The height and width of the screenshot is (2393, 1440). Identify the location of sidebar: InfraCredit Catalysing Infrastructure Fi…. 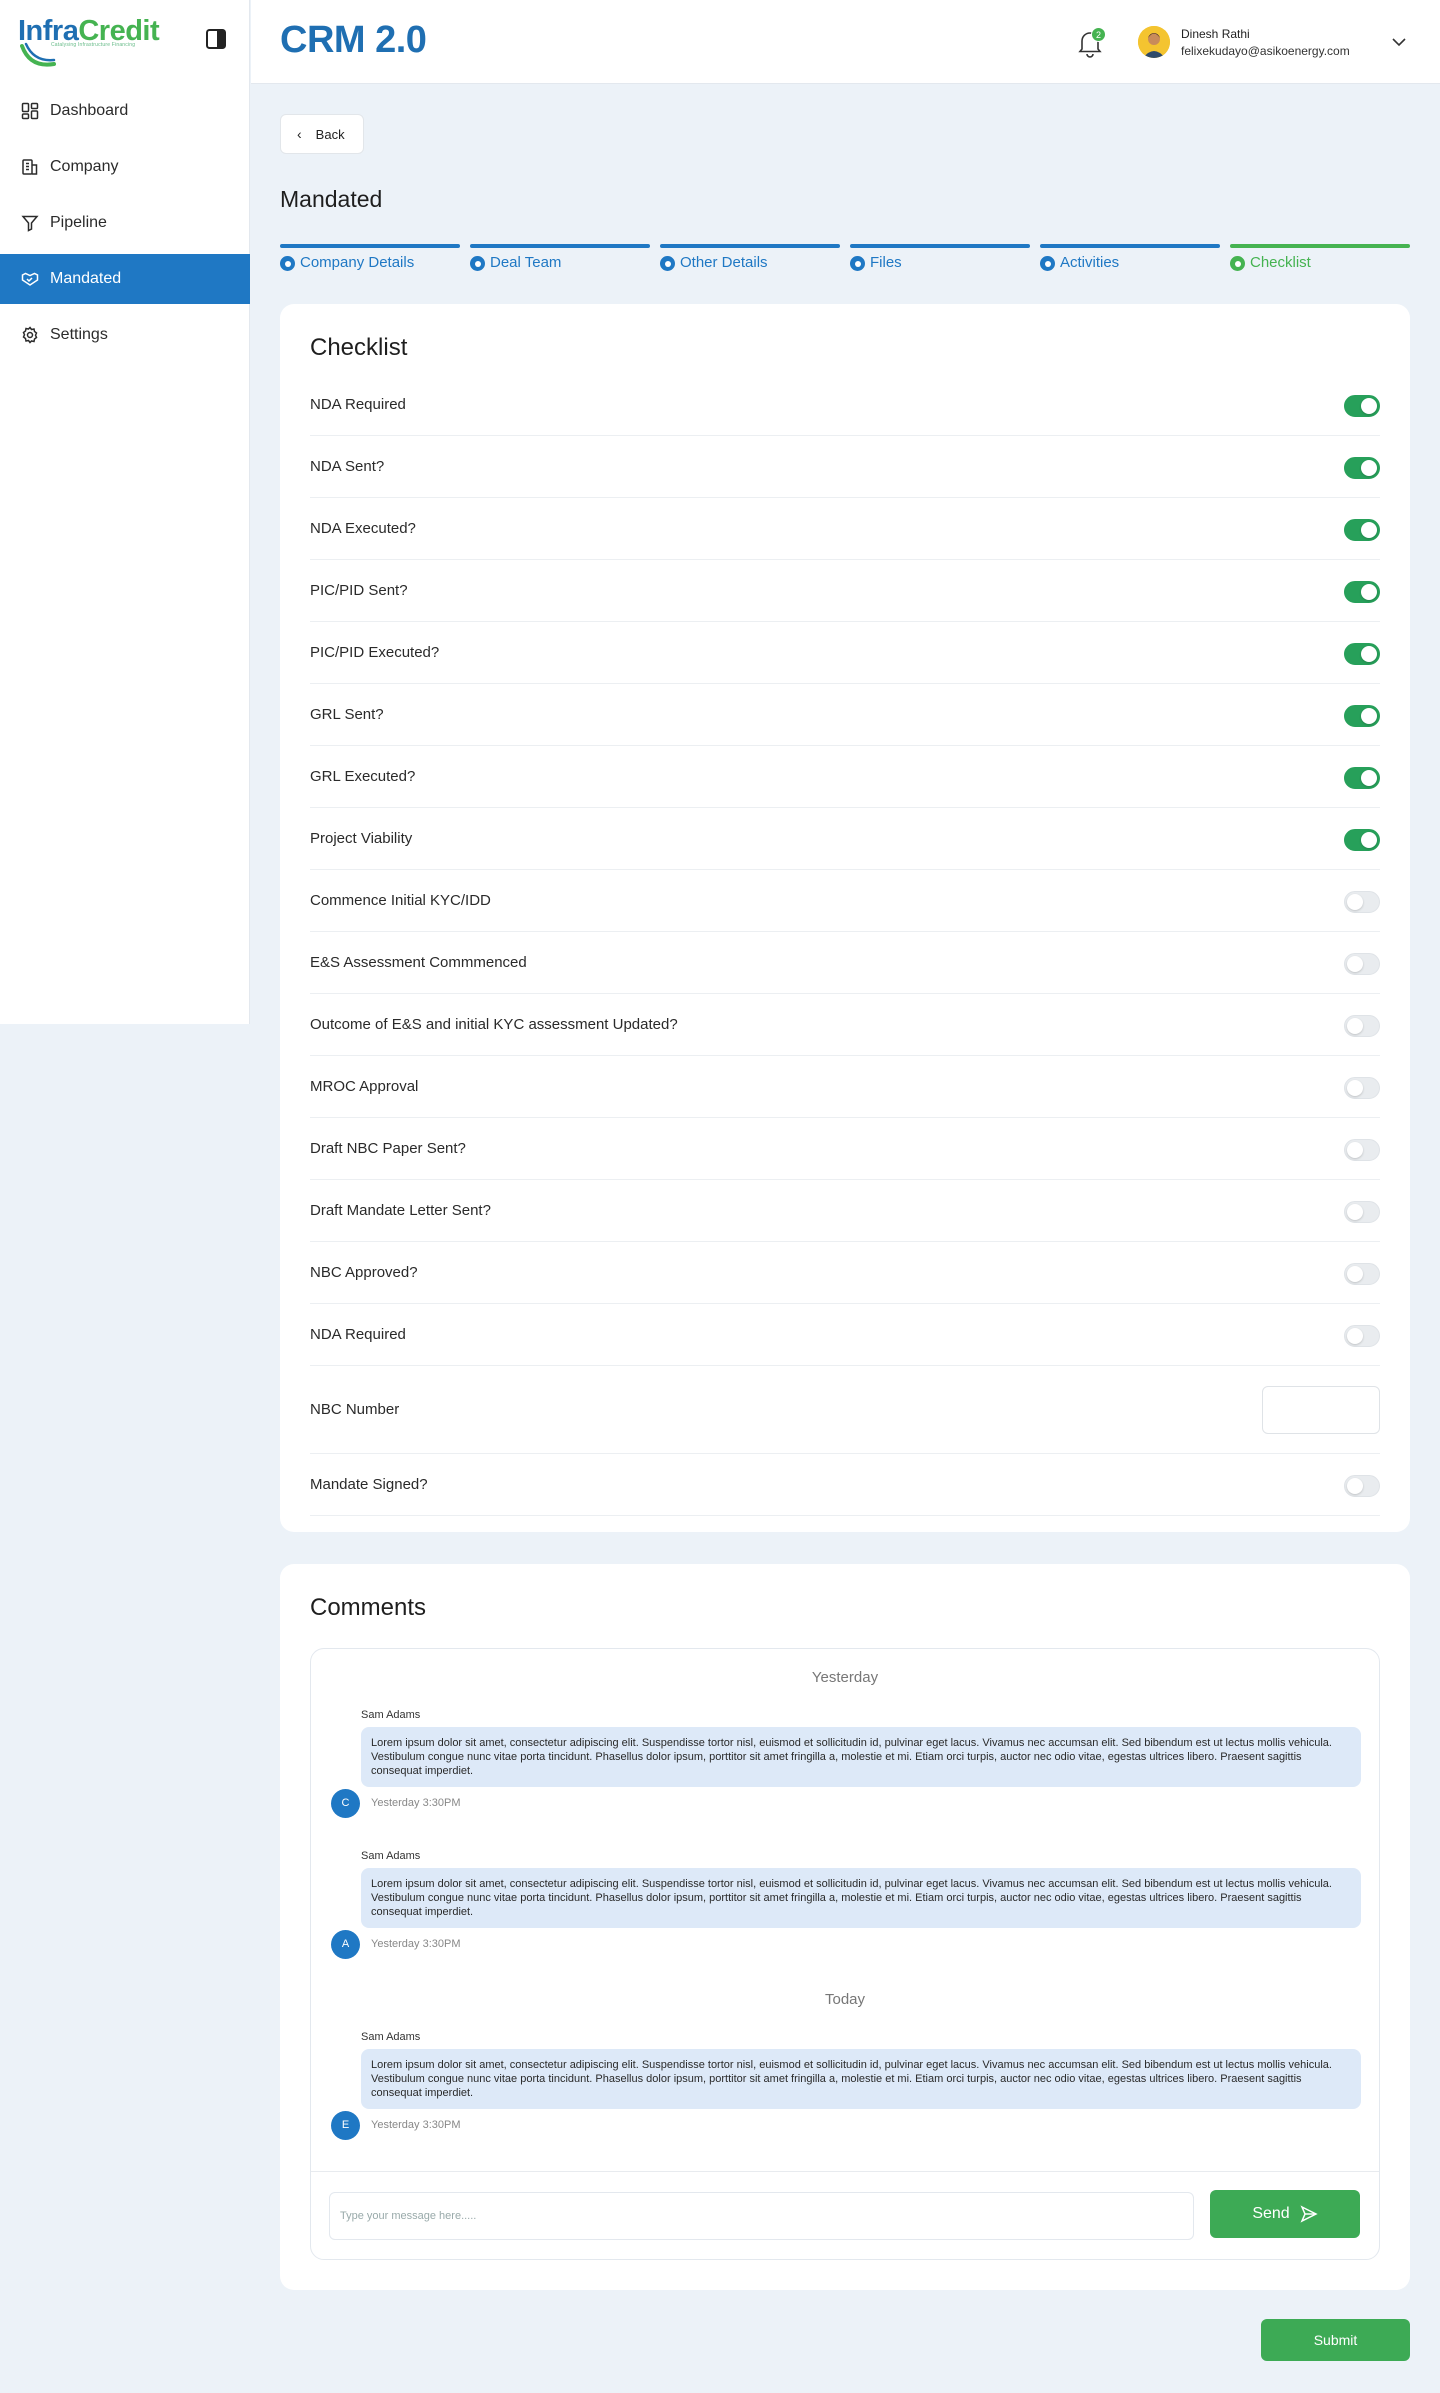
(125, 512).